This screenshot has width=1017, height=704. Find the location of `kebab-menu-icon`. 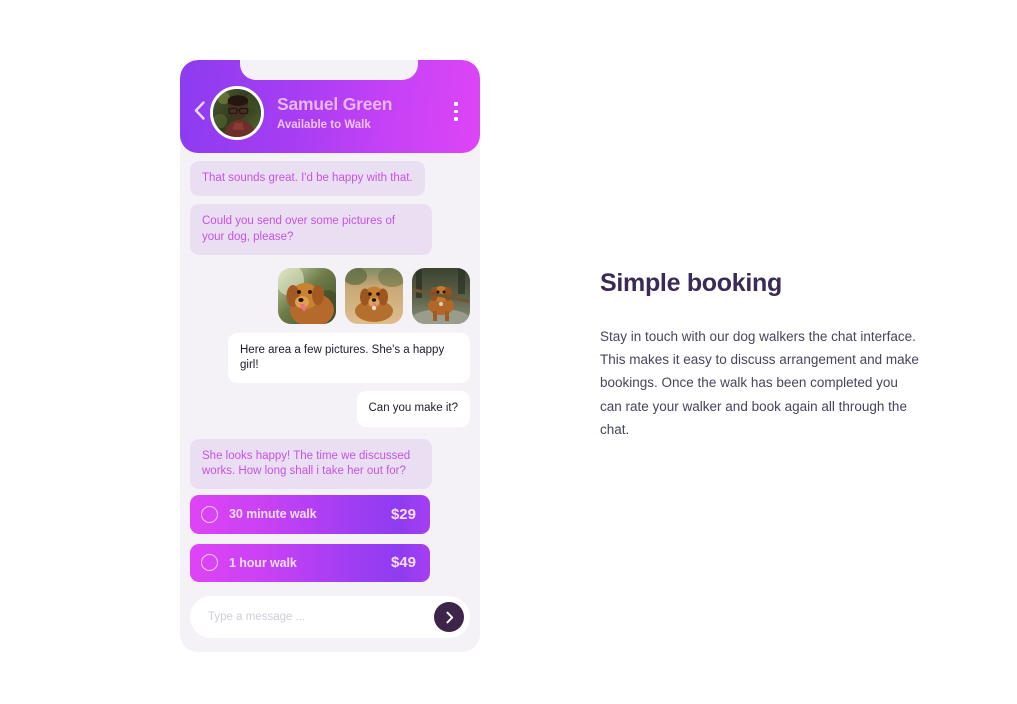

kebab-menu-icon is located at coordinates (456, 112).